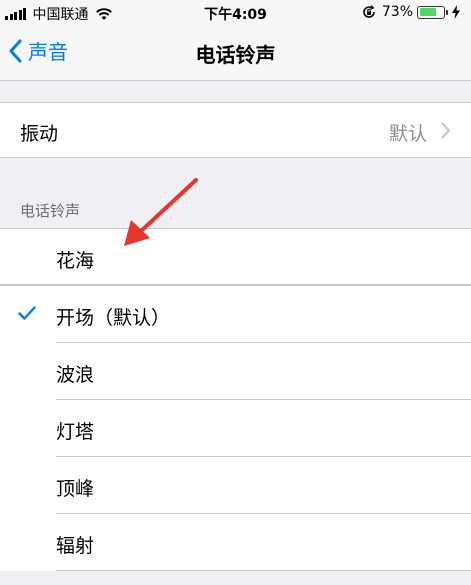 Image resolution: width=471 pixels, height=585 pixels. What do you see at coordinates (75, 489) in the screenshot?
I see `ringtone-label: 顶峰` at bounding box center [75, 489].